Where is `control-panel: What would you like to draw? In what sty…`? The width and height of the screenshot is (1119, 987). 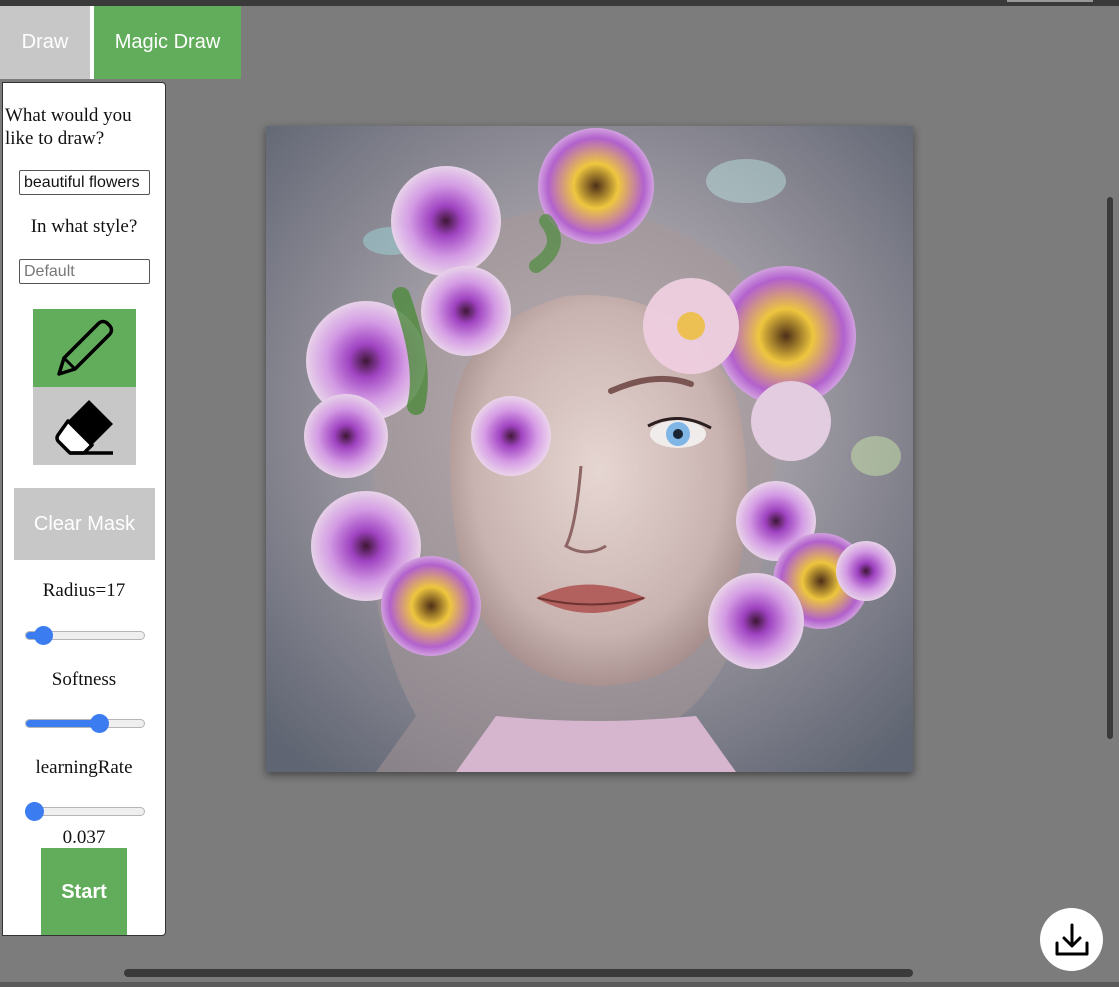 control-panel: What would you like to draw? In what sty… is located at coordinates (84, 509).